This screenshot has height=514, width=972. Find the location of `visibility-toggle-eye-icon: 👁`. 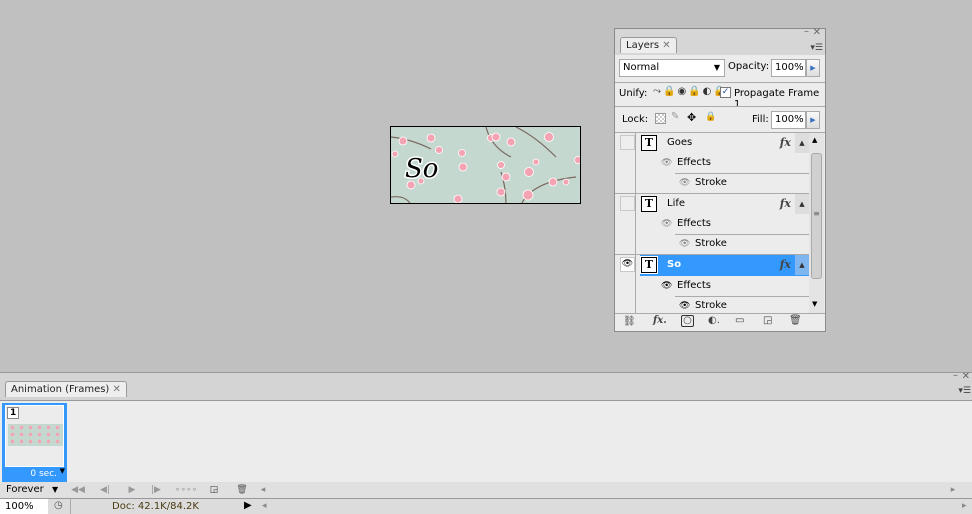

visibility-toggle-eye-icon: 👁 is located at coordinates (627, 264).